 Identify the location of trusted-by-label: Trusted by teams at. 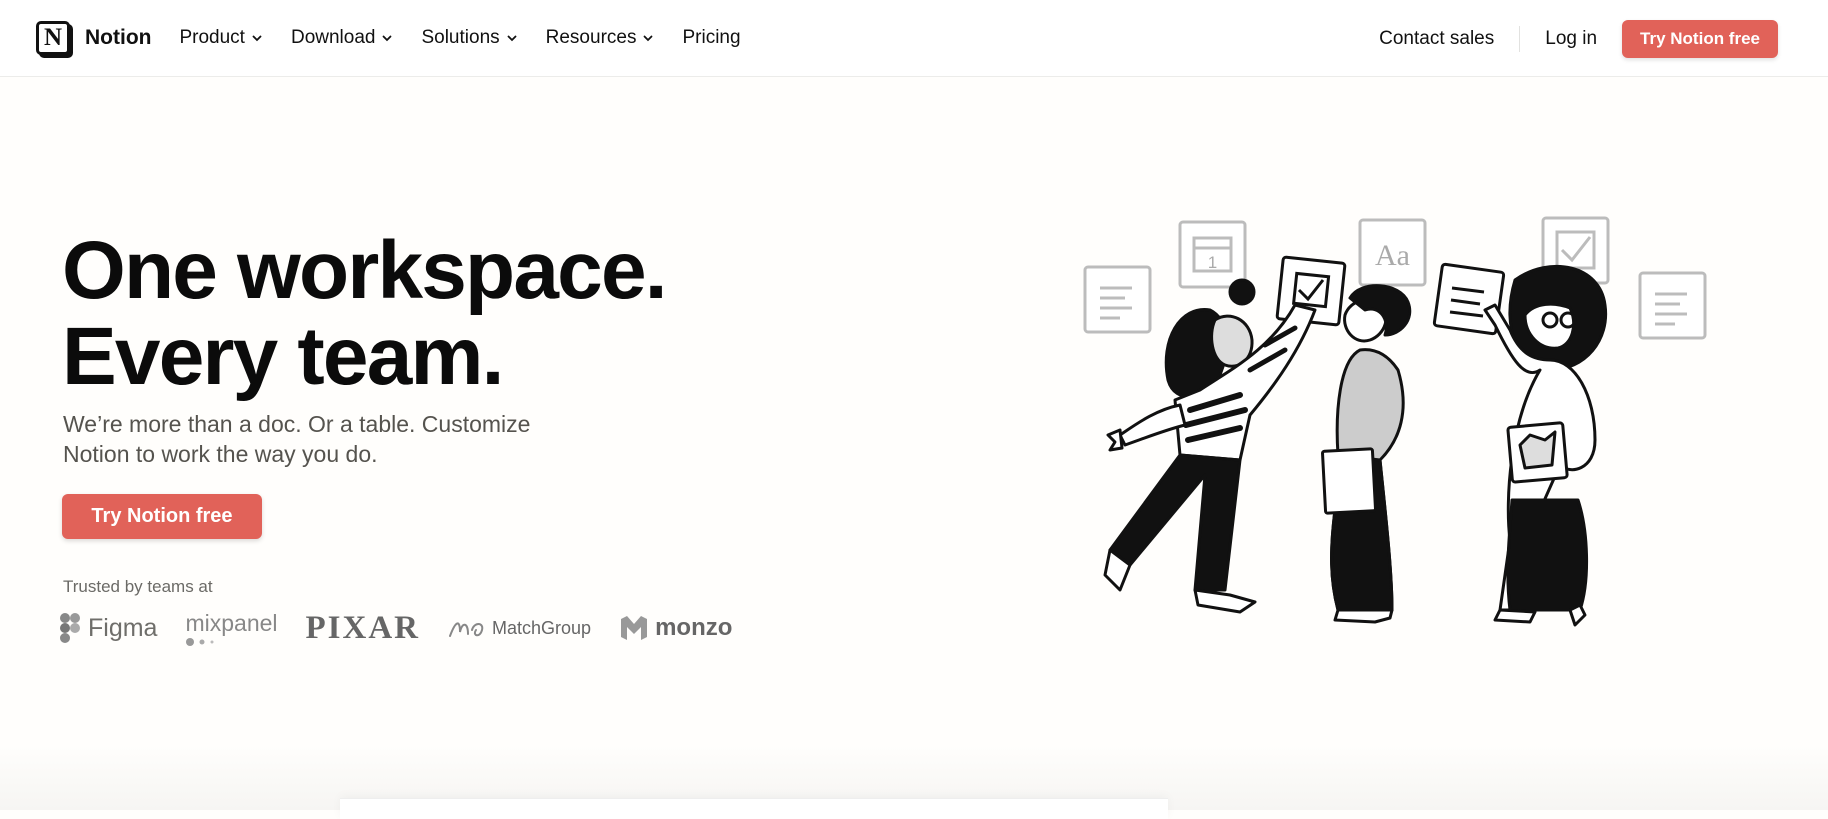
(138, 586).